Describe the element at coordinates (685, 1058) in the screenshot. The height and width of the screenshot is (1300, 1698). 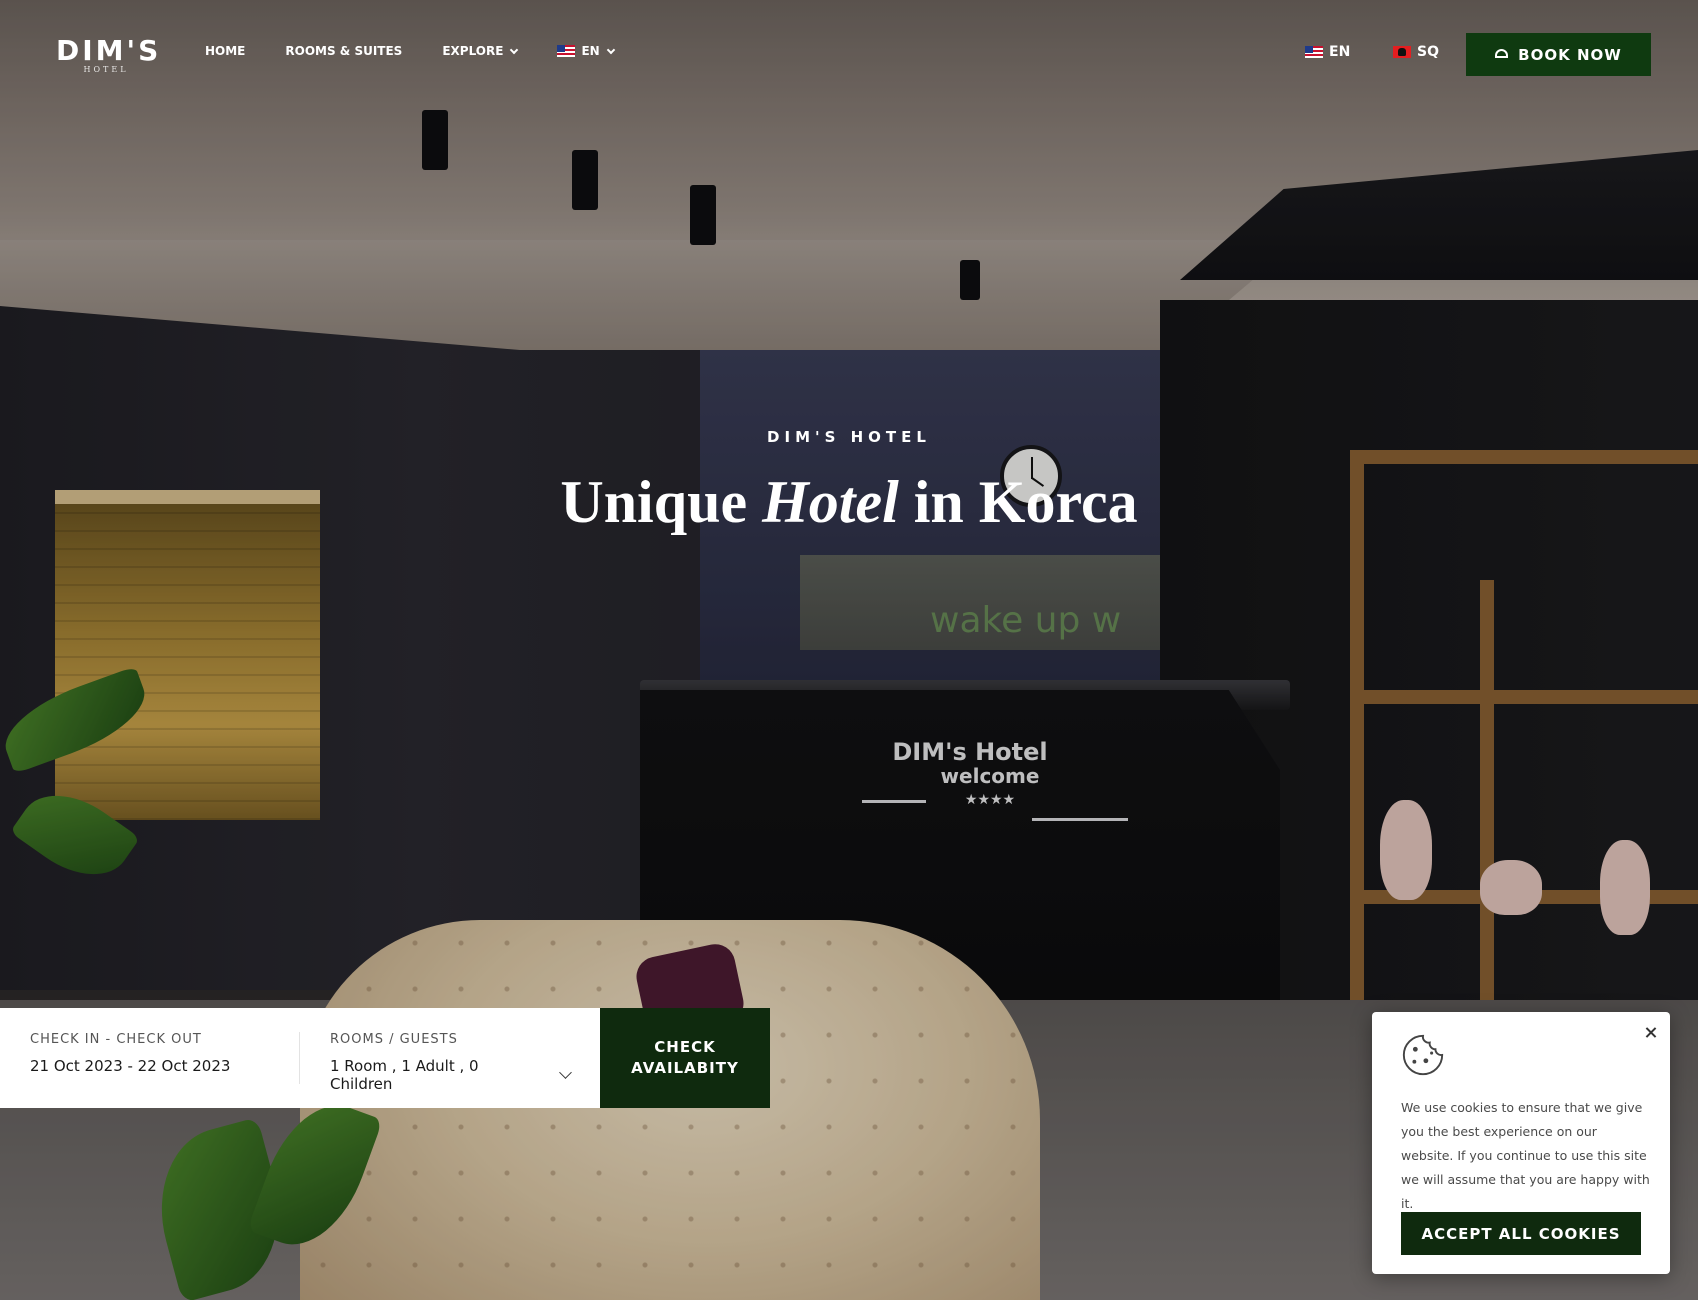
I see `check-availability-button: CHECK AVAILABITY` at that location.